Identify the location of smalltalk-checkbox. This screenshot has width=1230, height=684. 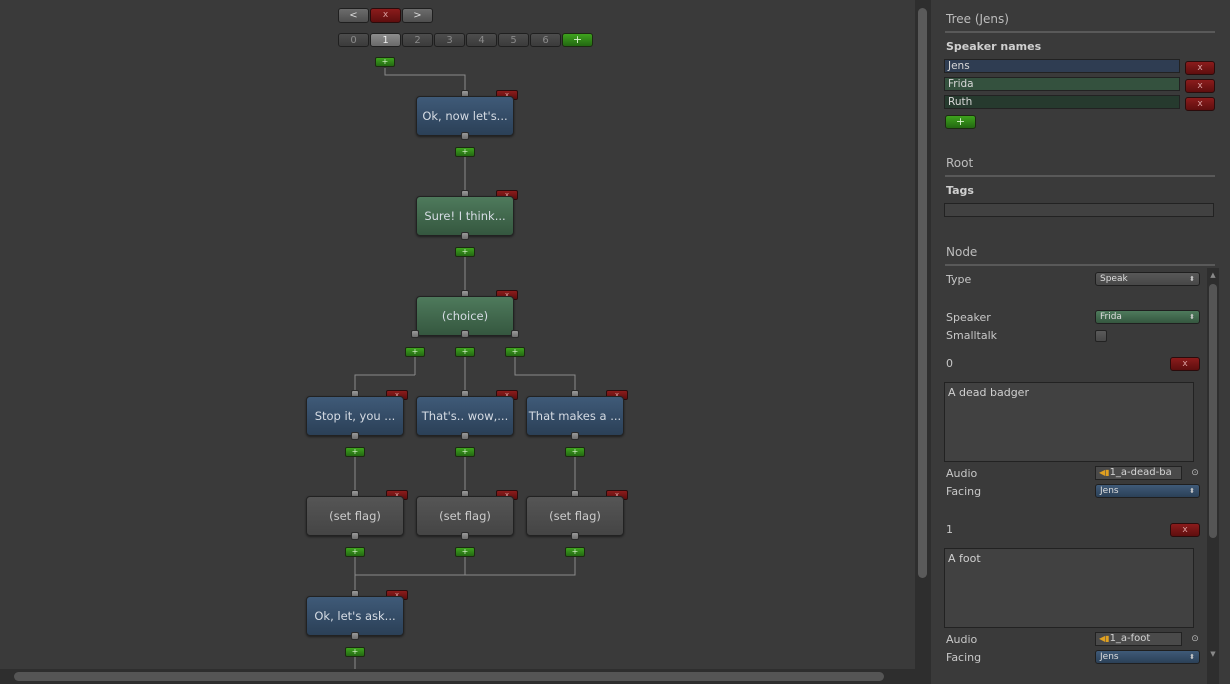
(1101, 336).